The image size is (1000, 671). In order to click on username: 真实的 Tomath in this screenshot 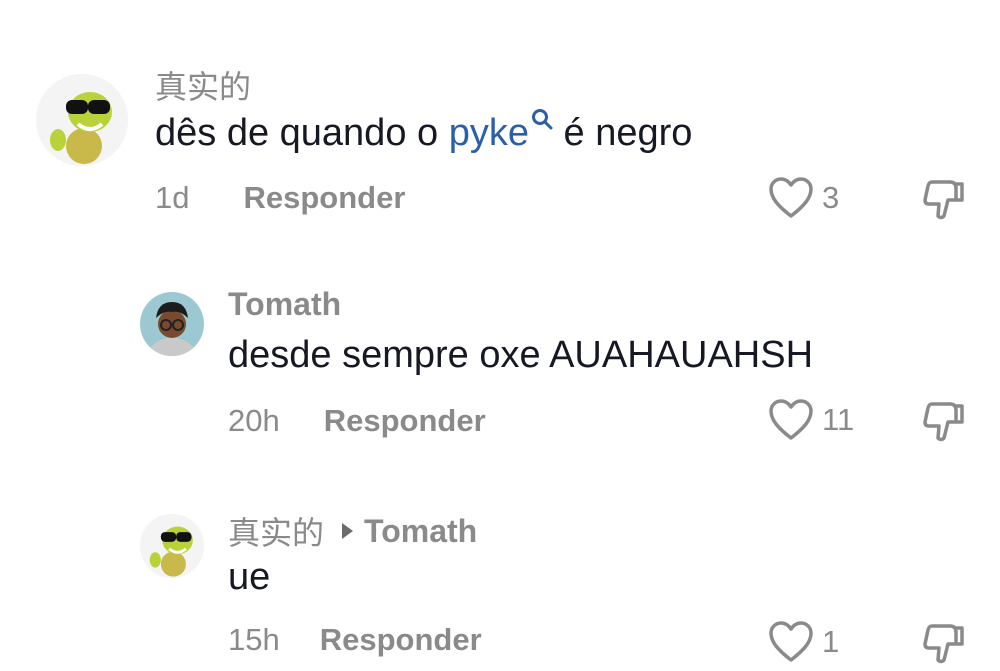, I will do `click(352, 531)`.